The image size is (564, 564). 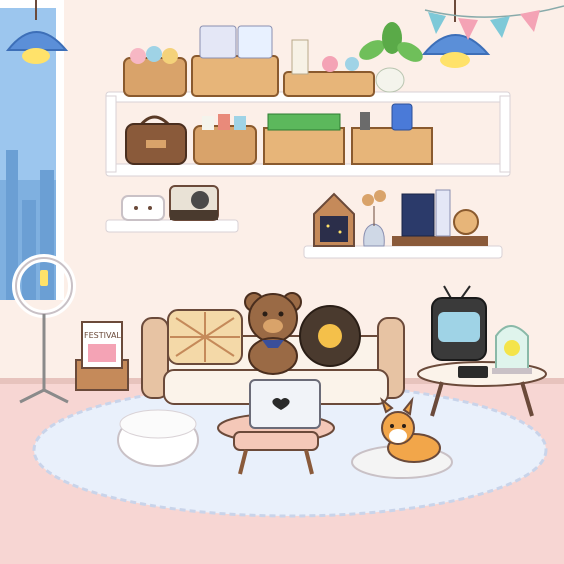 I want to click on money-crate, so click(x=304, y=139).